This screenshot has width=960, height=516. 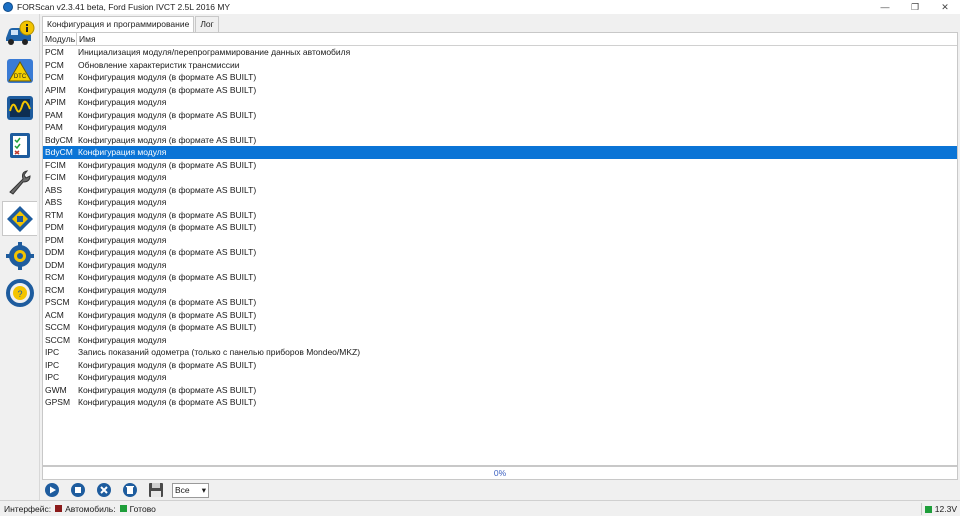 I want to click on vehicle-status-indicator, so click(x=123, y=508).